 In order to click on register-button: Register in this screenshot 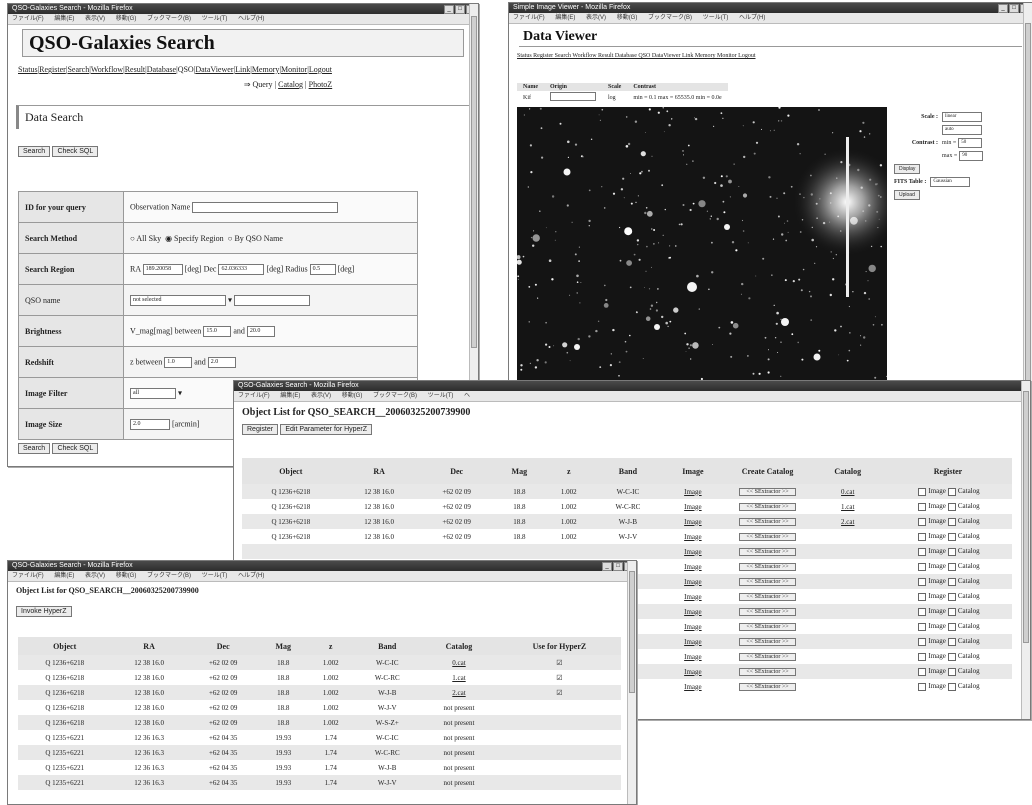, I will do `click(260, 429)`.